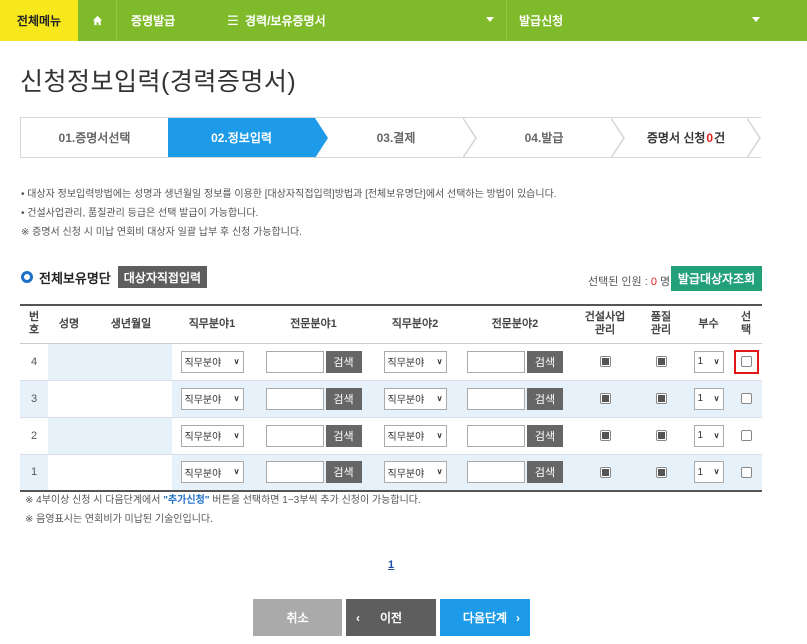  Describe the element at coordinates (297, 617) in the screenshot. I see `cancel-button: 취소` at that location.